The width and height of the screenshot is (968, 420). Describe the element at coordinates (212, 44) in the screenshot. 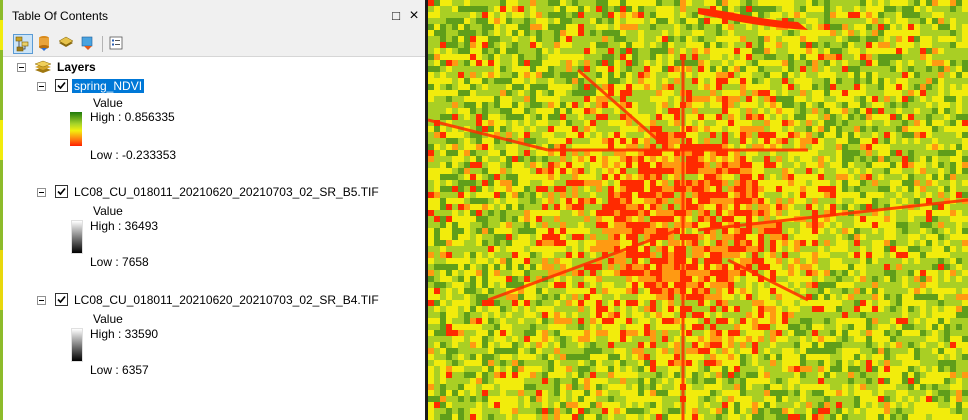

I see `toc-toolbar` at that location.